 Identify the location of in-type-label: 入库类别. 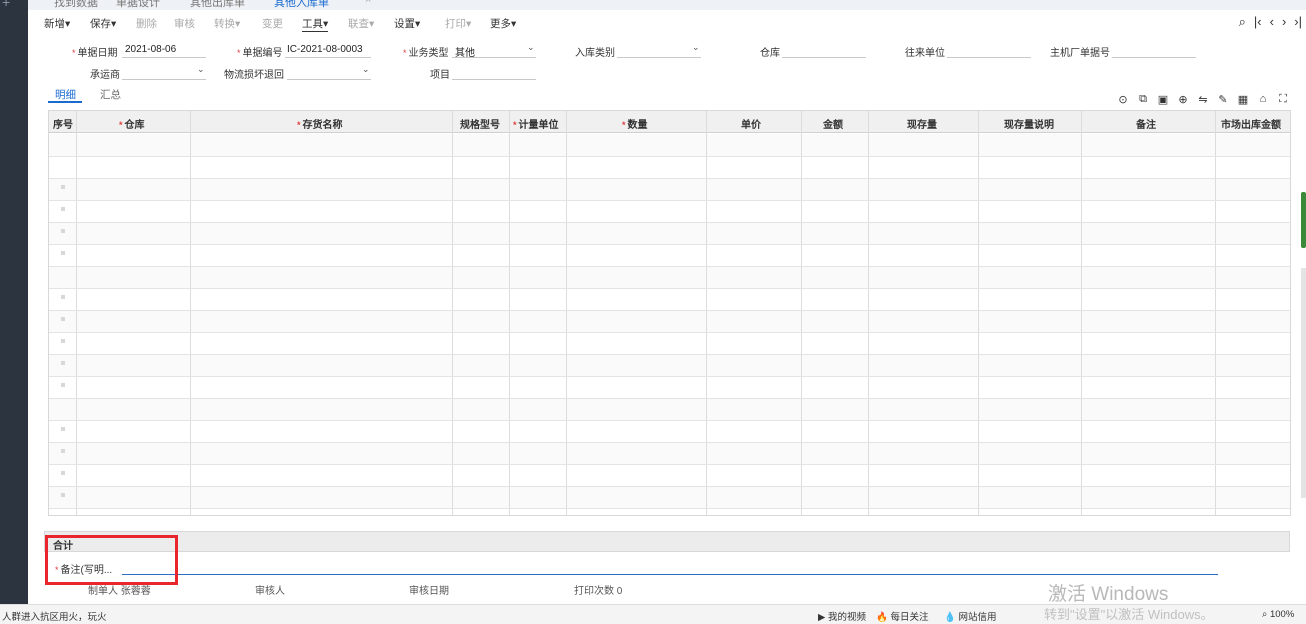
(595, 53).